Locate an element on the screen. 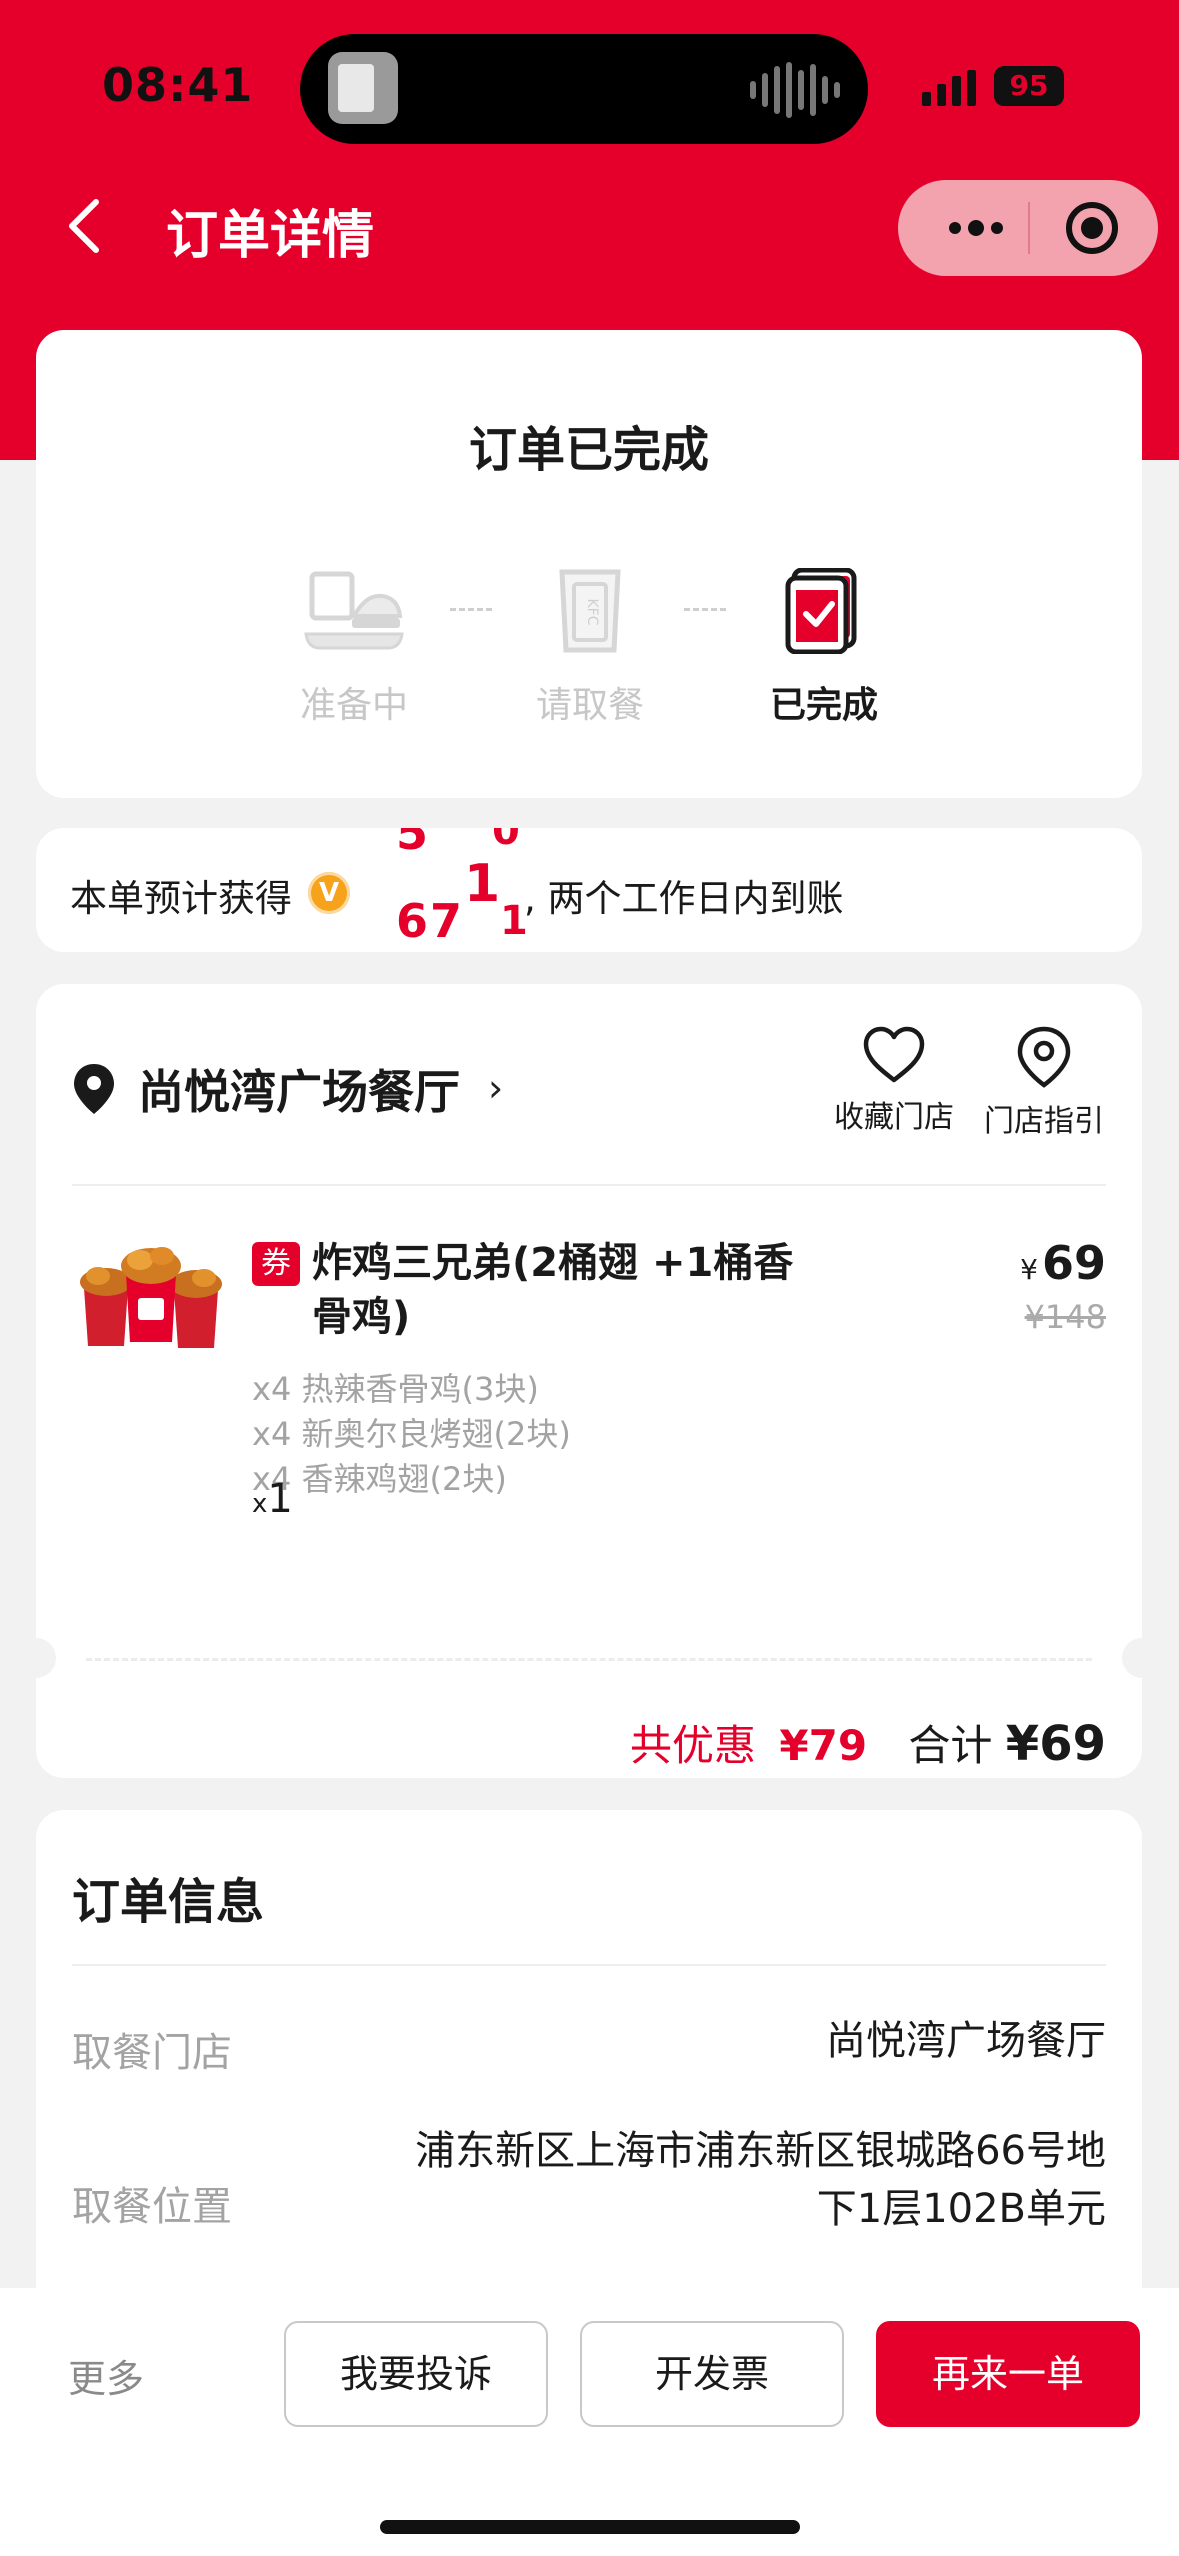 The image size is (1179, 2556). store-name: 尚悦湾广场餐厅 is located at coordinates (299, 1089).